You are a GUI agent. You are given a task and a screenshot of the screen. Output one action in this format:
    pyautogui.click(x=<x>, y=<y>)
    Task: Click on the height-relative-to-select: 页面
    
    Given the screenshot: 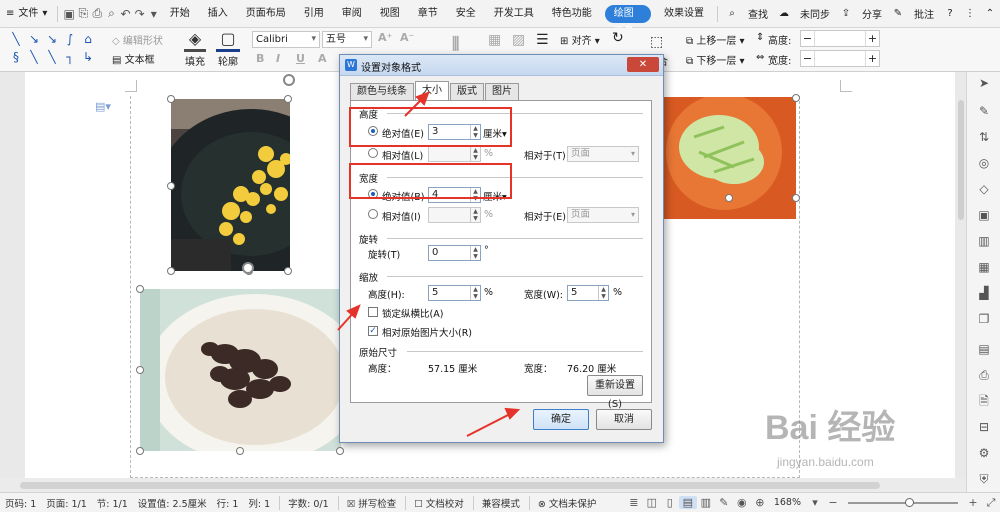 What is the action you would take?
    pyautogui.click(x=603, y=154)
    